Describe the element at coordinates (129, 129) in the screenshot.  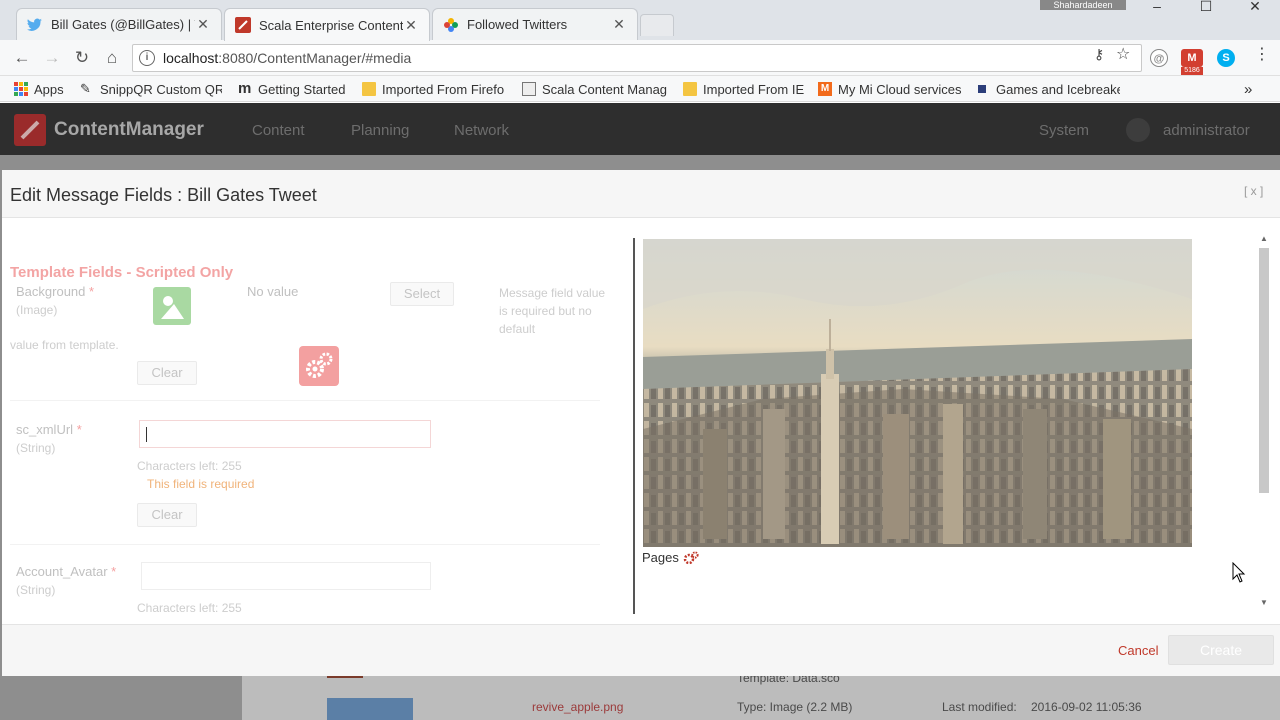
I see `app-name: ContentManager` at that location.